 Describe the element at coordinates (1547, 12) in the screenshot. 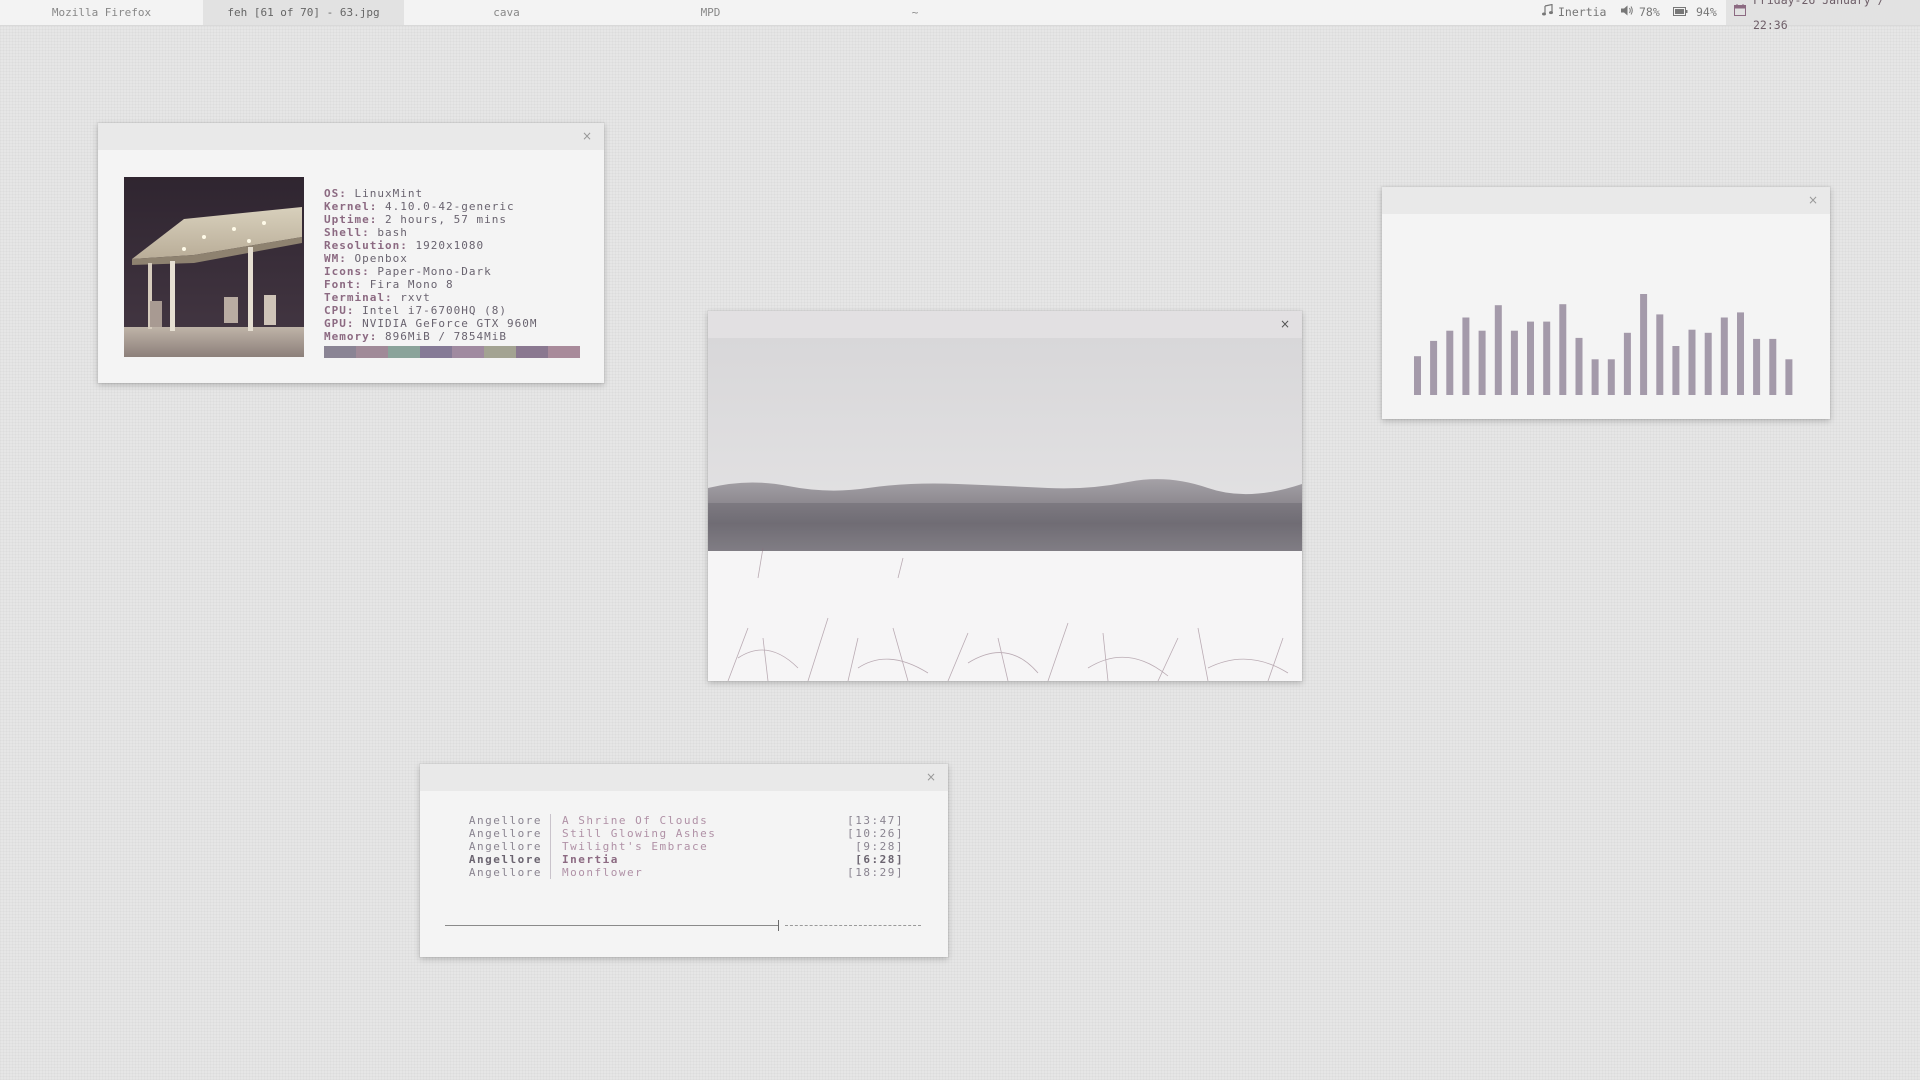

I see `music-note-icon` at that location.